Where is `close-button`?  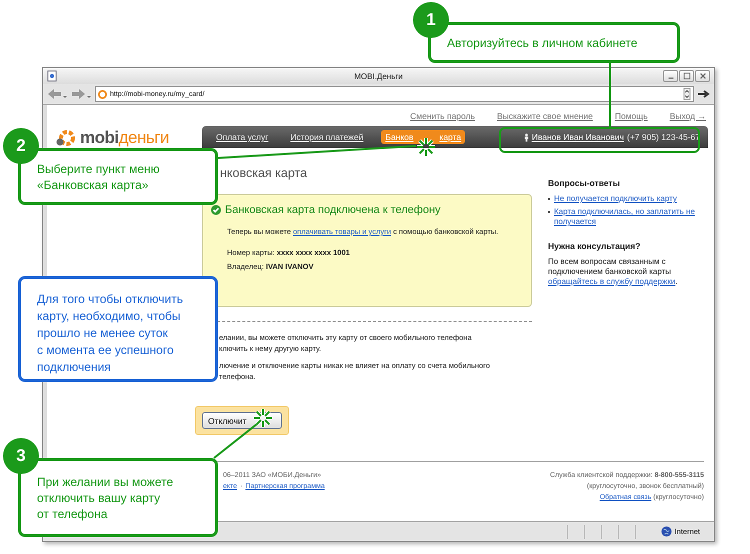 close-button is located at coordinates (702, 76).